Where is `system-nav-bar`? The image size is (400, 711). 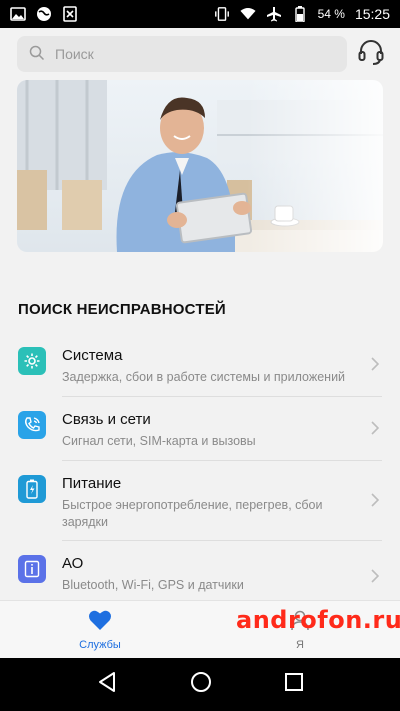
system-nav-bar is located at coordinates (200, 684).